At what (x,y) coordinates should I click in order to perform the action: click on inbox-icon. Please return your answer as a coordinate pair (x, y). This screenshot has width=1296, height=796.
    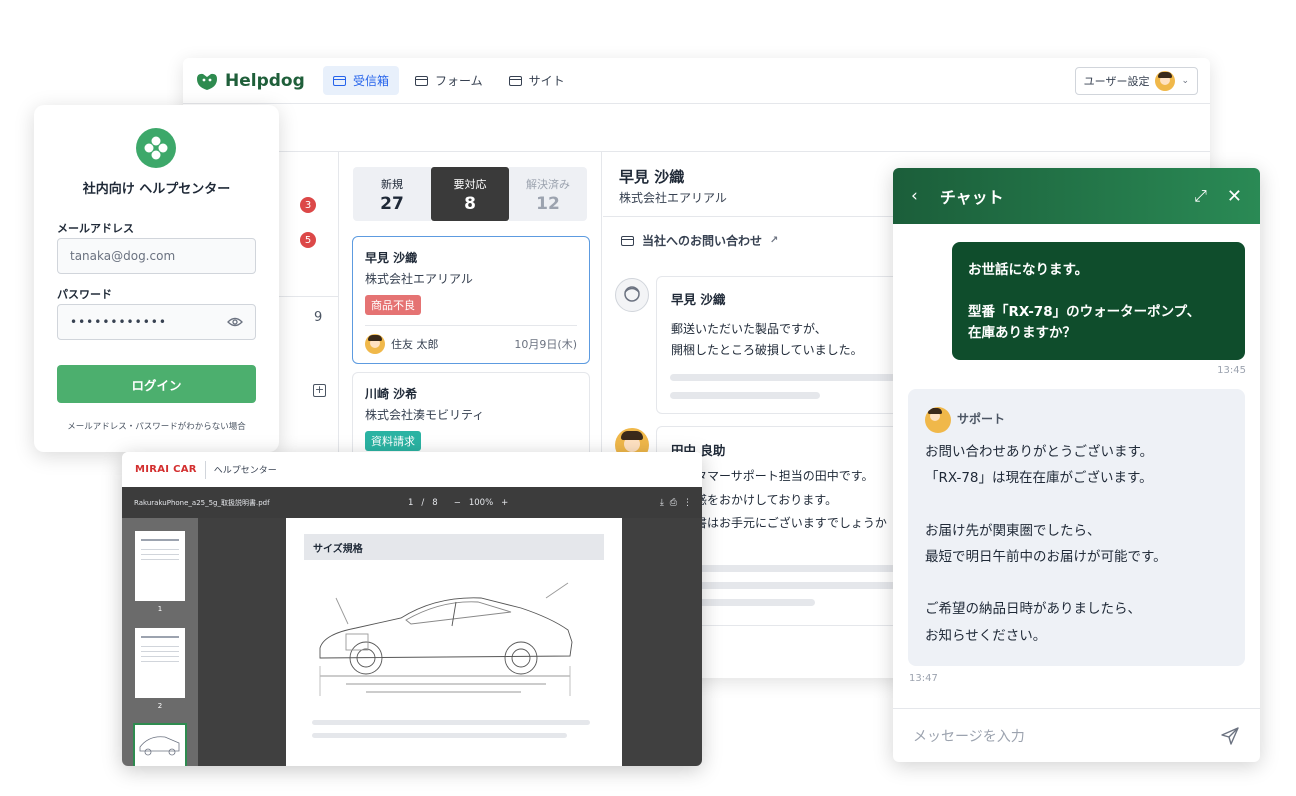
    Looking at the image, I should click on (339, 80).